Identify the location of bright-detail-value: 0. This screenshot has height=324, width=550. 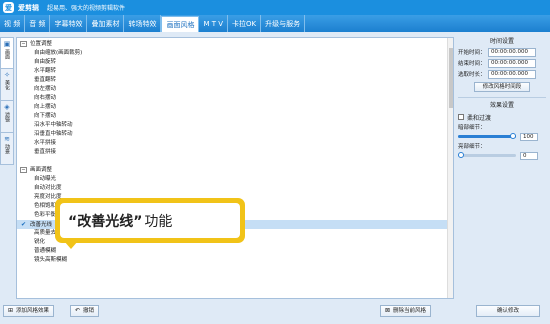
(529, 155).